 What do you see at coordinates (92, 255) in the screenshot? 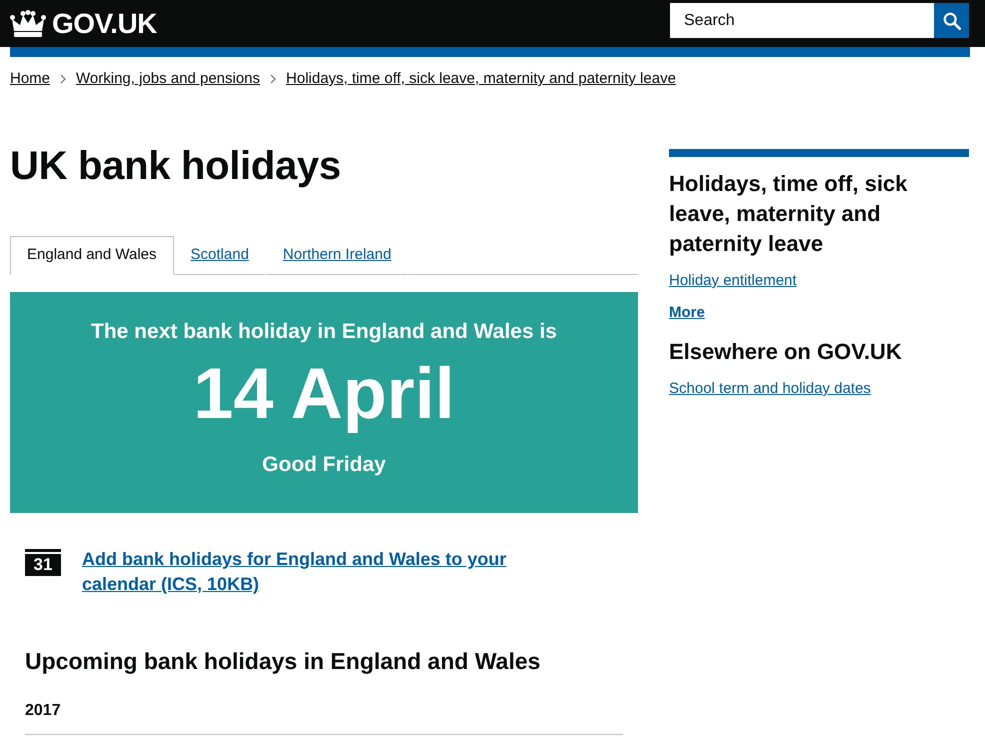
I see `region-tab: England and Wales` at bounding box center [92, 255].